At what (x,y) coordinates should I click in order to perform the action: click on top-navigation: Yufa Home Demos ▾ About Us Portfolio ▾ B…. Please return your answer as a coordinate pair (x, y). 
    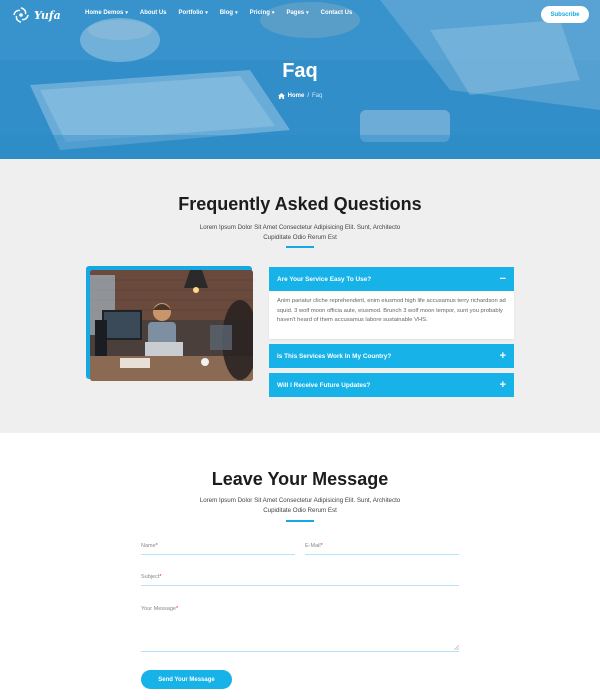
    Looking at the image, I should click on (300, 15).